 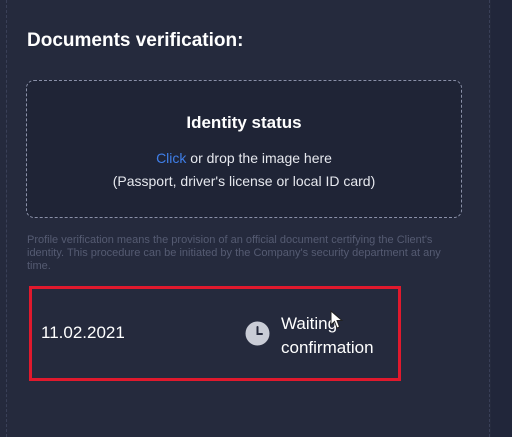 What do you see at coordinates (259, 158) in the screenshot?
I see `dropzone-instruction-text: or drop the image here` at bounding box center [259, 158].